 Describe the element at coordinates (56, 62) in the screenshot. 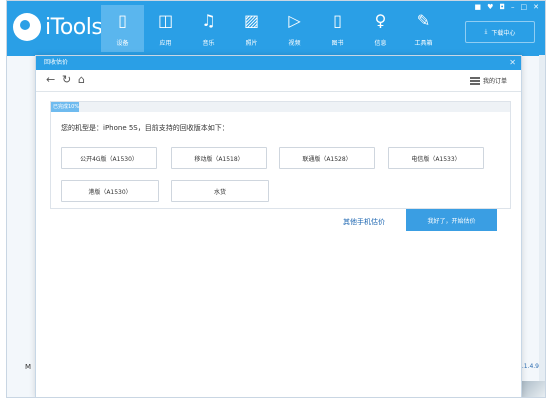

I see `dialog-title: 回收估价` at that location.